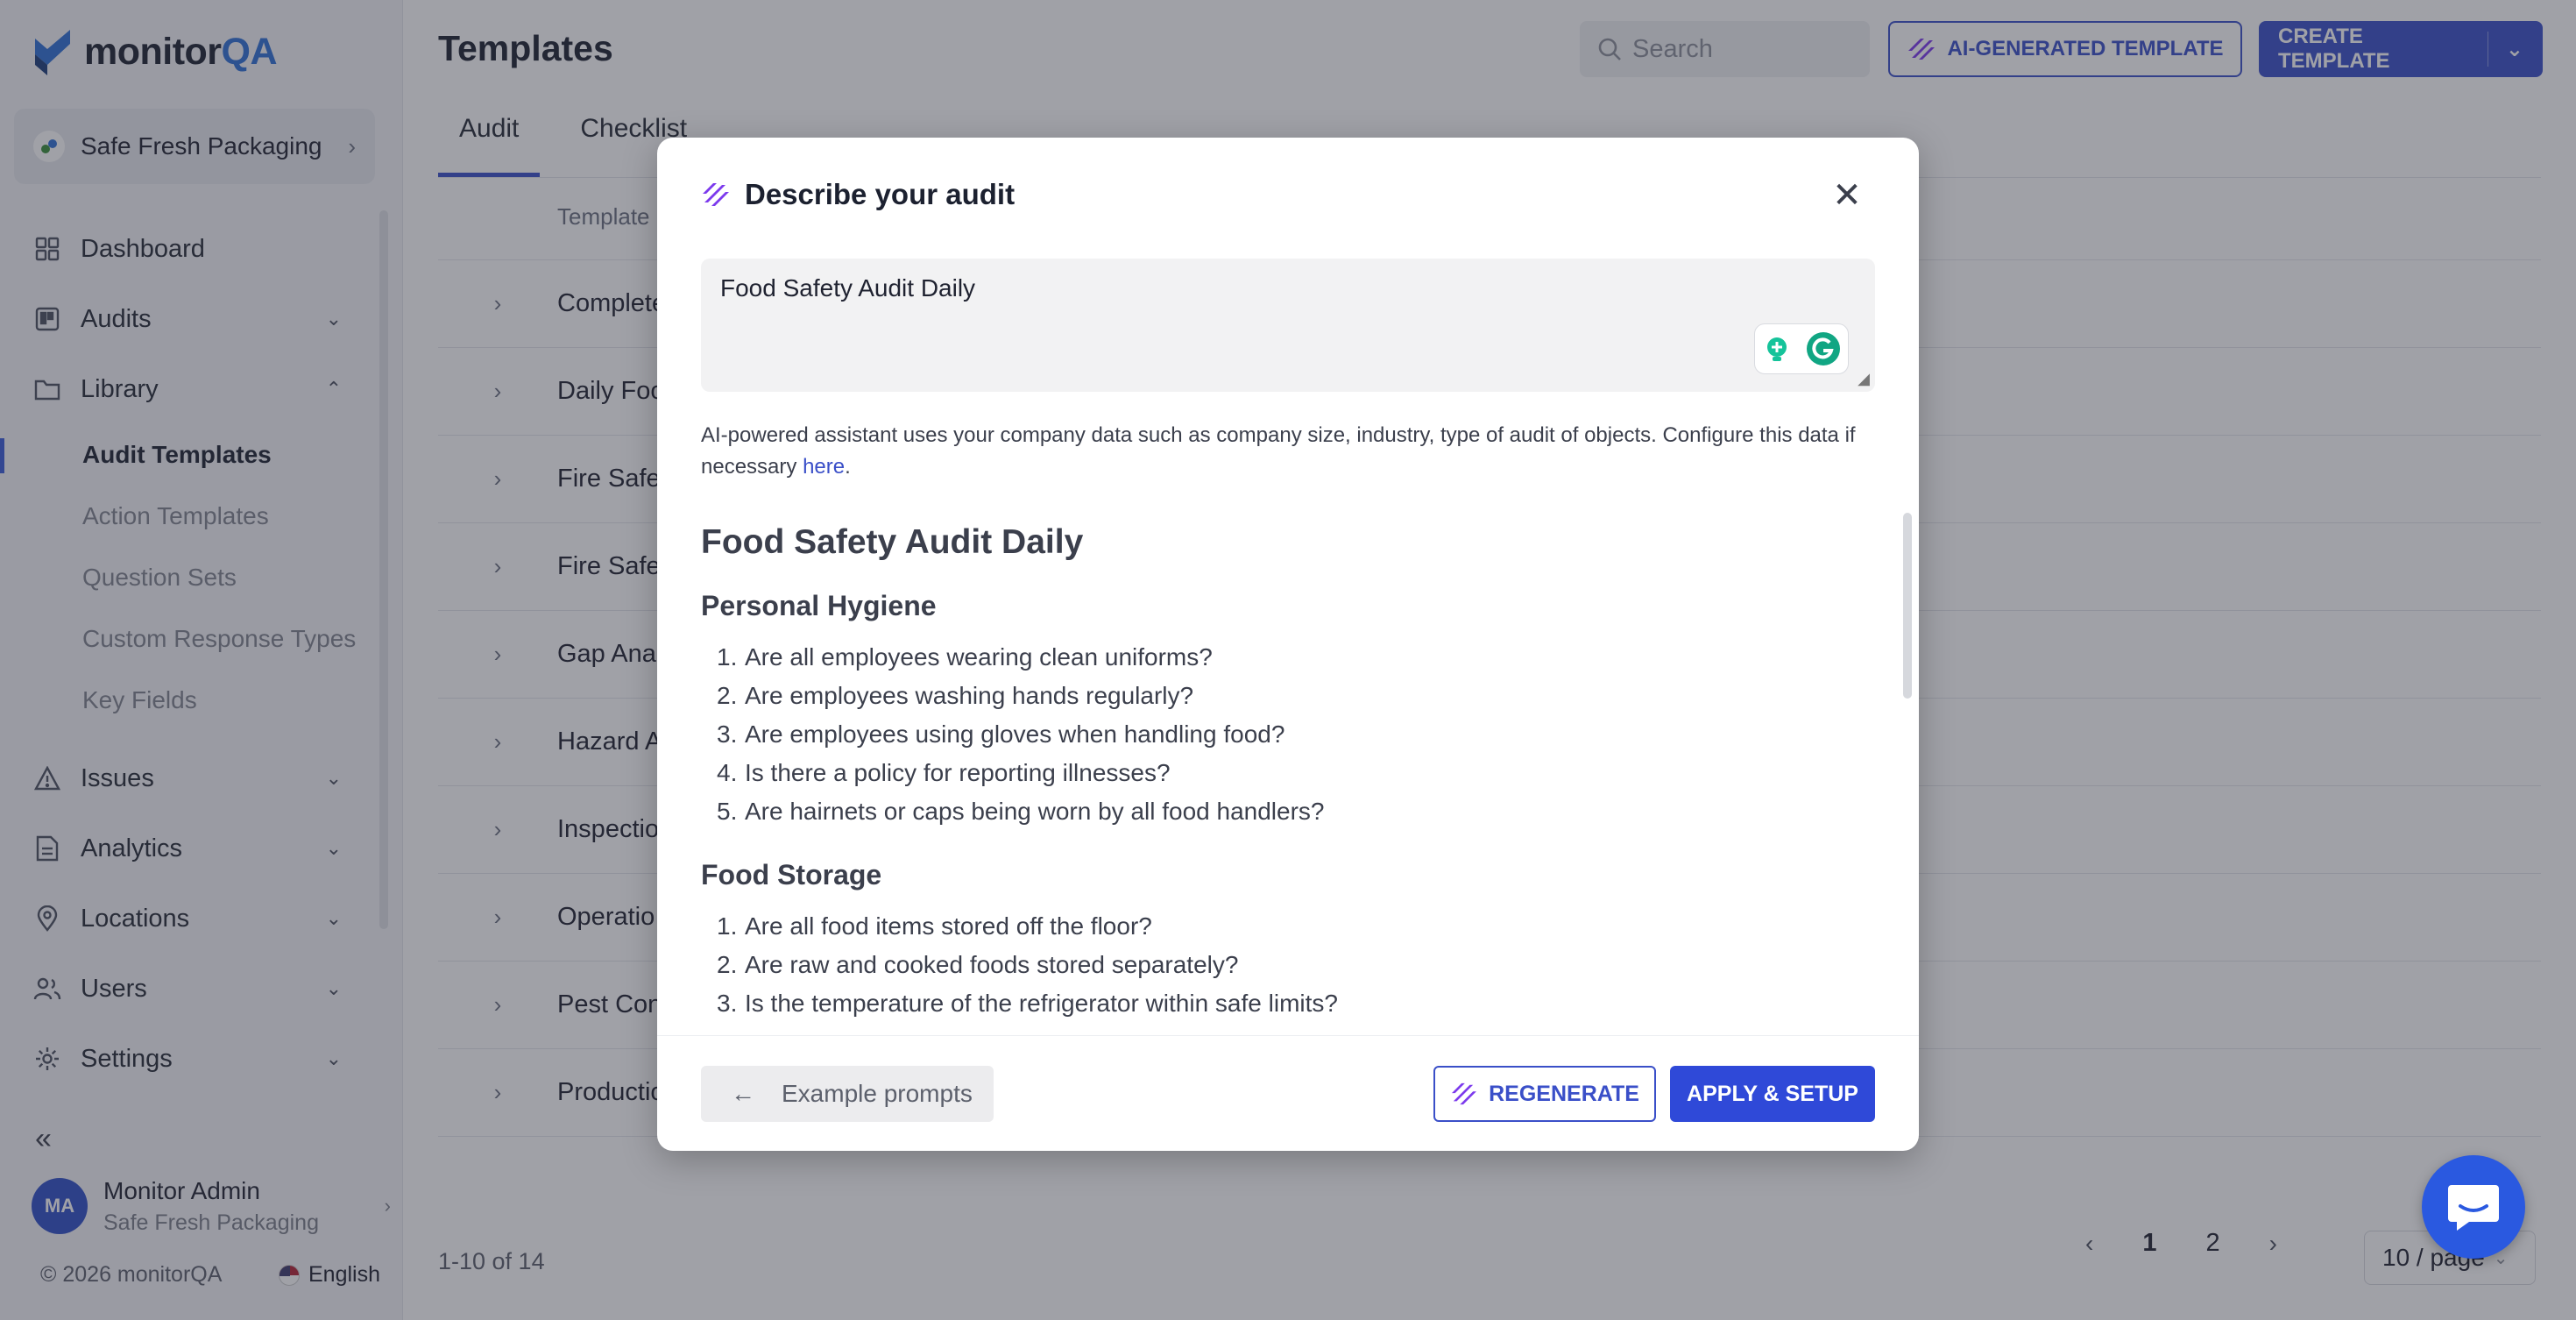 This screenshot has width=2576, height=1320. I want to click on audit-description-value: Food Safety Audit Daily, so click(848, 288).